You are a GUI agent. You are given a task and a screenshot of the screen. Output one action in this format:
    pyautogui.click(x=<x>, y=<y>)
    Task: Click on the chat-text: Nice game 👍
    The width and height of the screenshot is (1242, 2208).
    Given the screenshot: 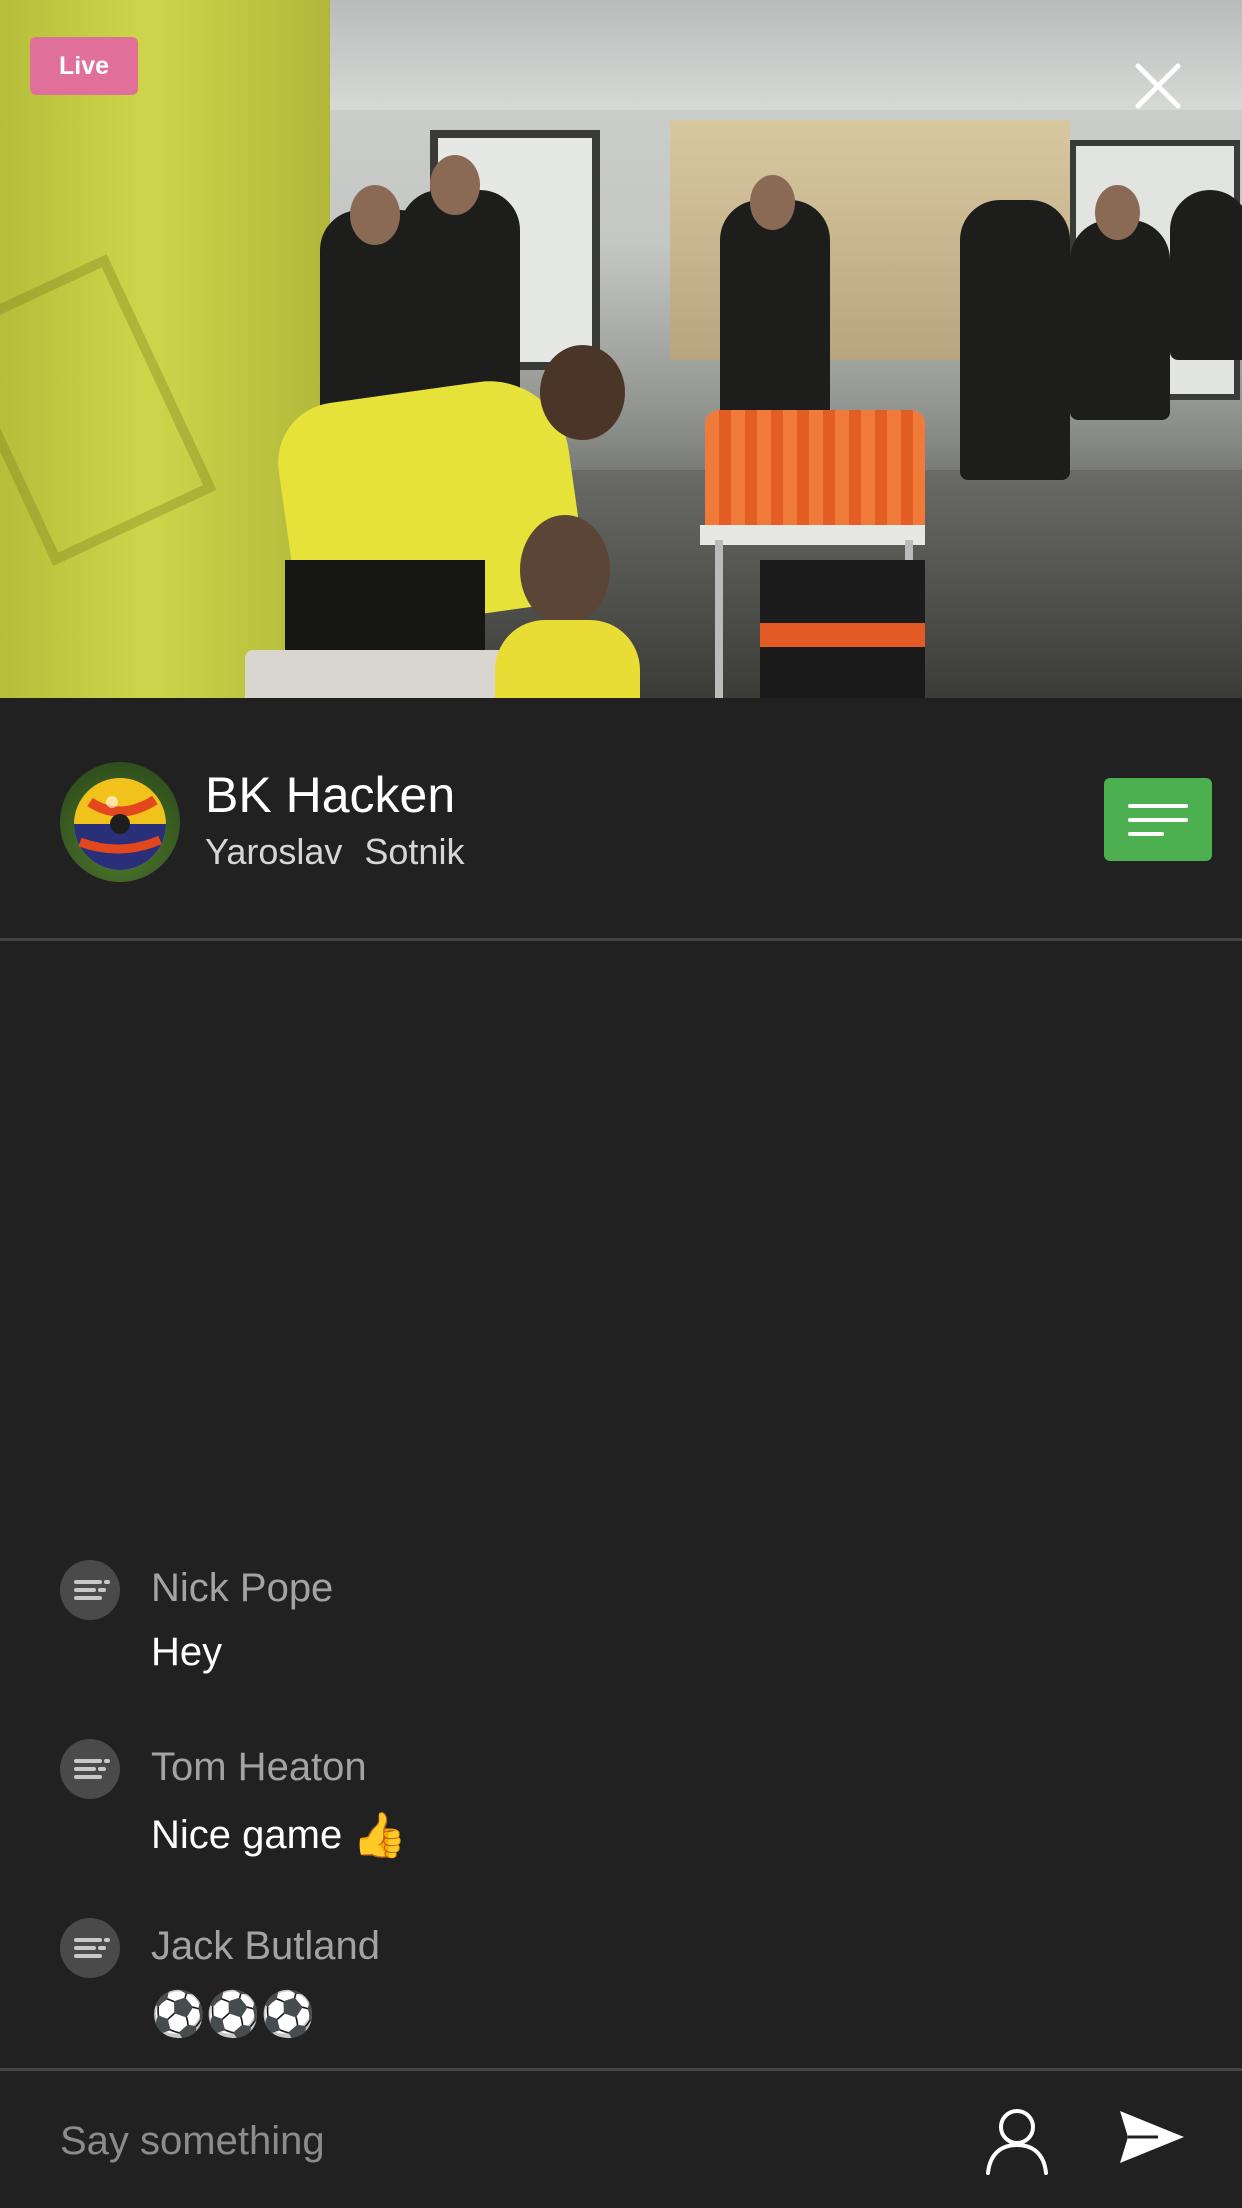 What is the action you would take?
    pyautogui.click(x=279, y=1835)
    